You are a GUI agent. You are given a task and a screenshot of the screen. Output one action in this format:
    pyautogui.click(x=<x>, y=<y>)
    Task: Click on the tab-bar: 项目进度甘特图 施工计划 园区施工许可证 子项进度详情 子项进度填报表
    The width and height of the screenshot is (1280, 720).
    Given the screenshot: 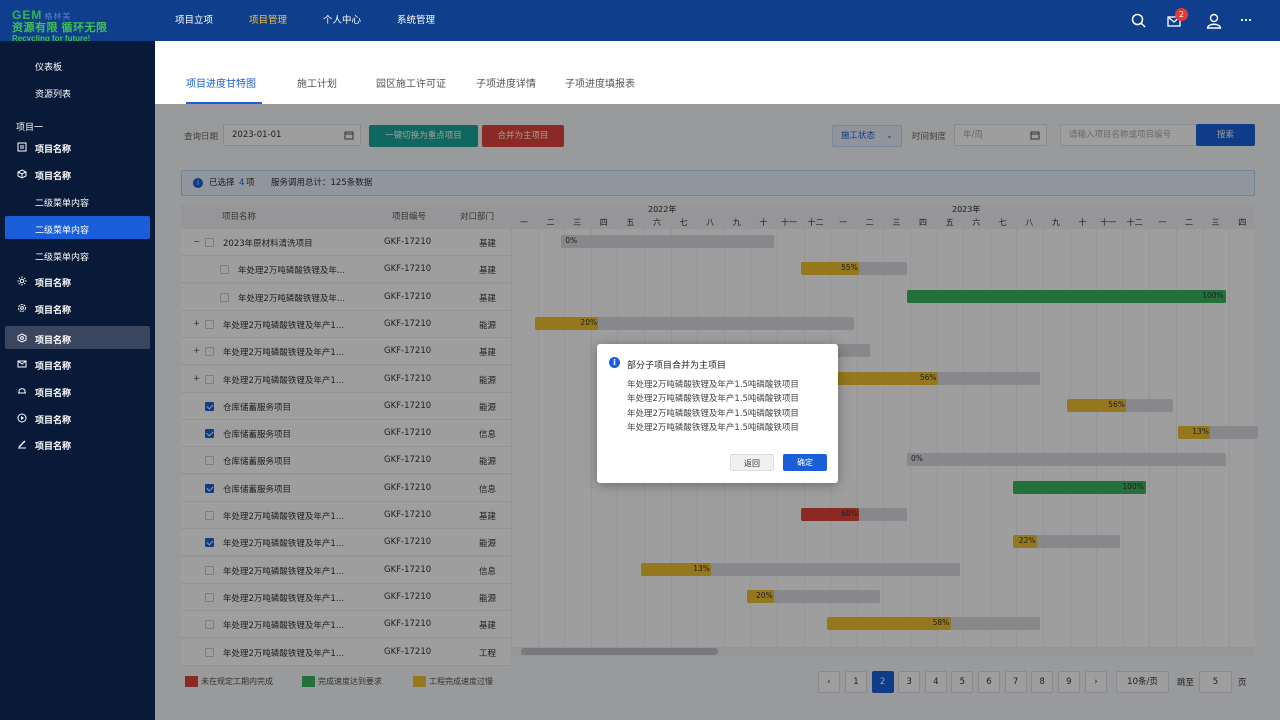 What is the action you would take?
    pyautogui.click(x=717, y=72)
    